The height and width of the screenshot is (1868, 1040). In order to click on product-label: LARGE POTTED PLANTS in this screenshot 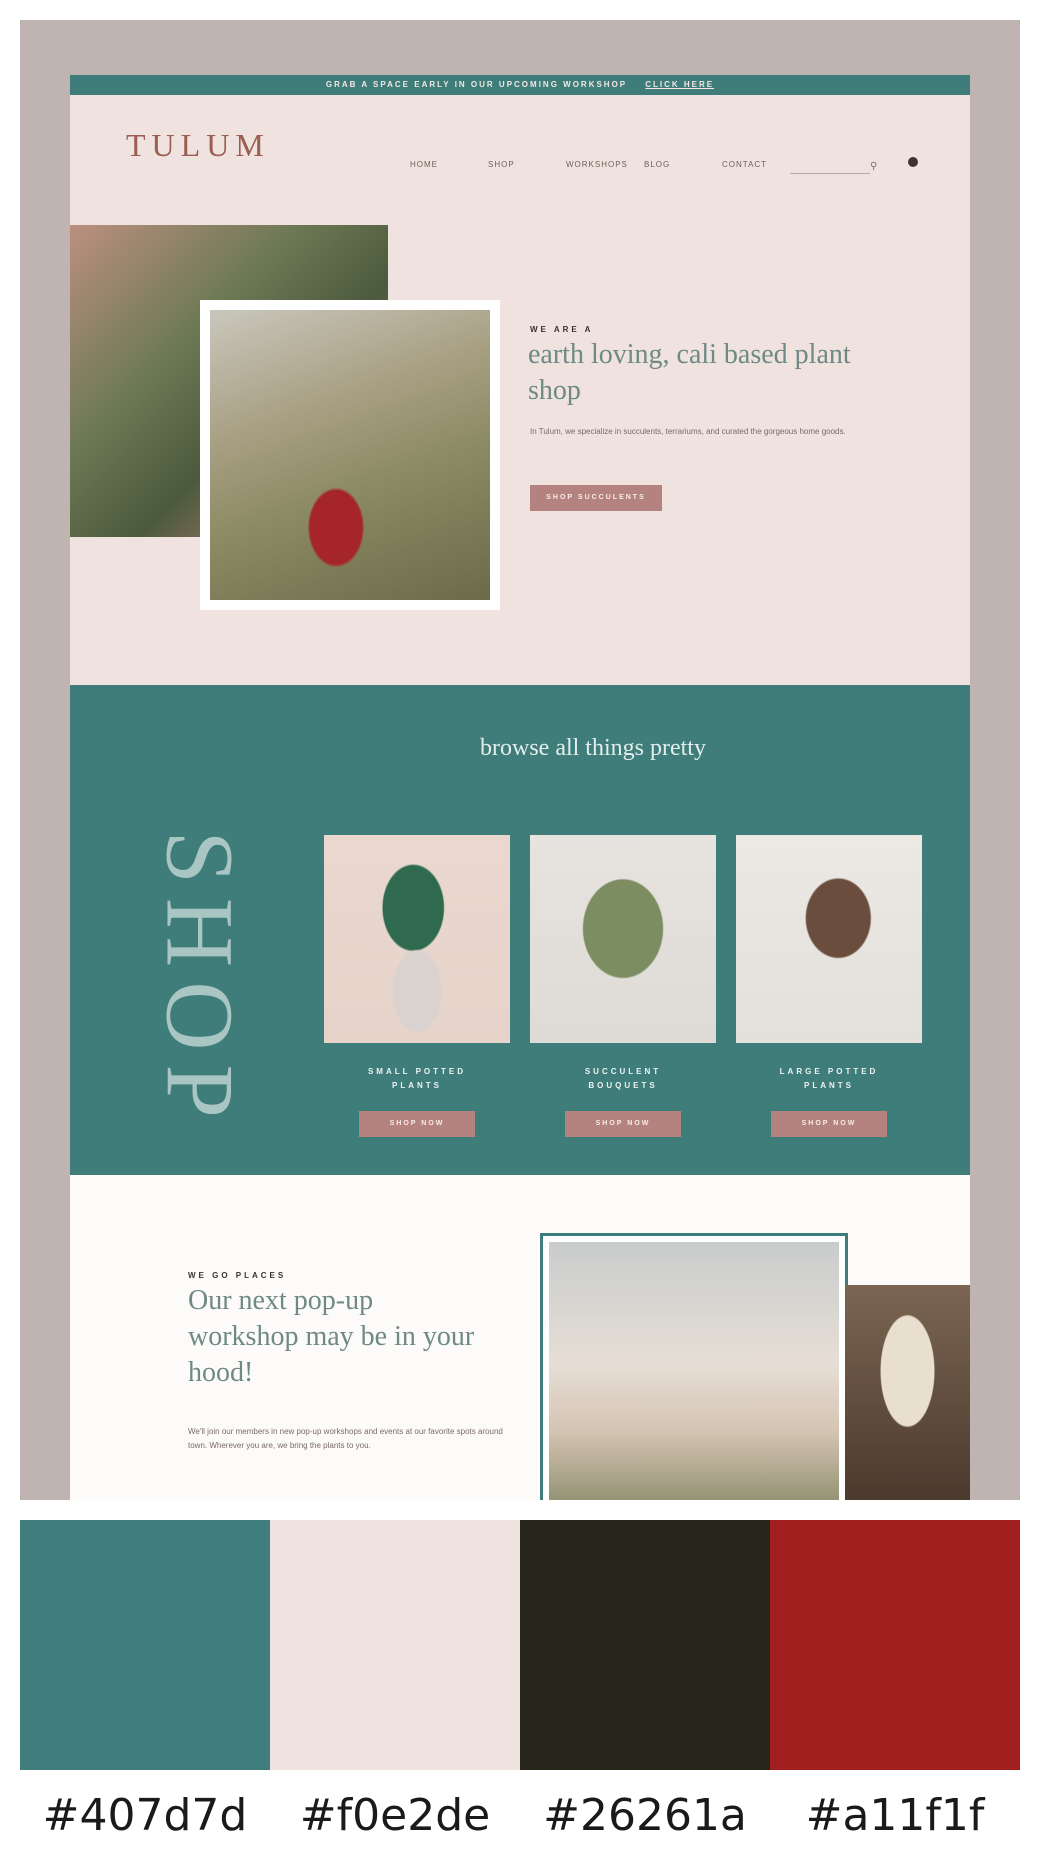, I will do `click(829, 1078)`.